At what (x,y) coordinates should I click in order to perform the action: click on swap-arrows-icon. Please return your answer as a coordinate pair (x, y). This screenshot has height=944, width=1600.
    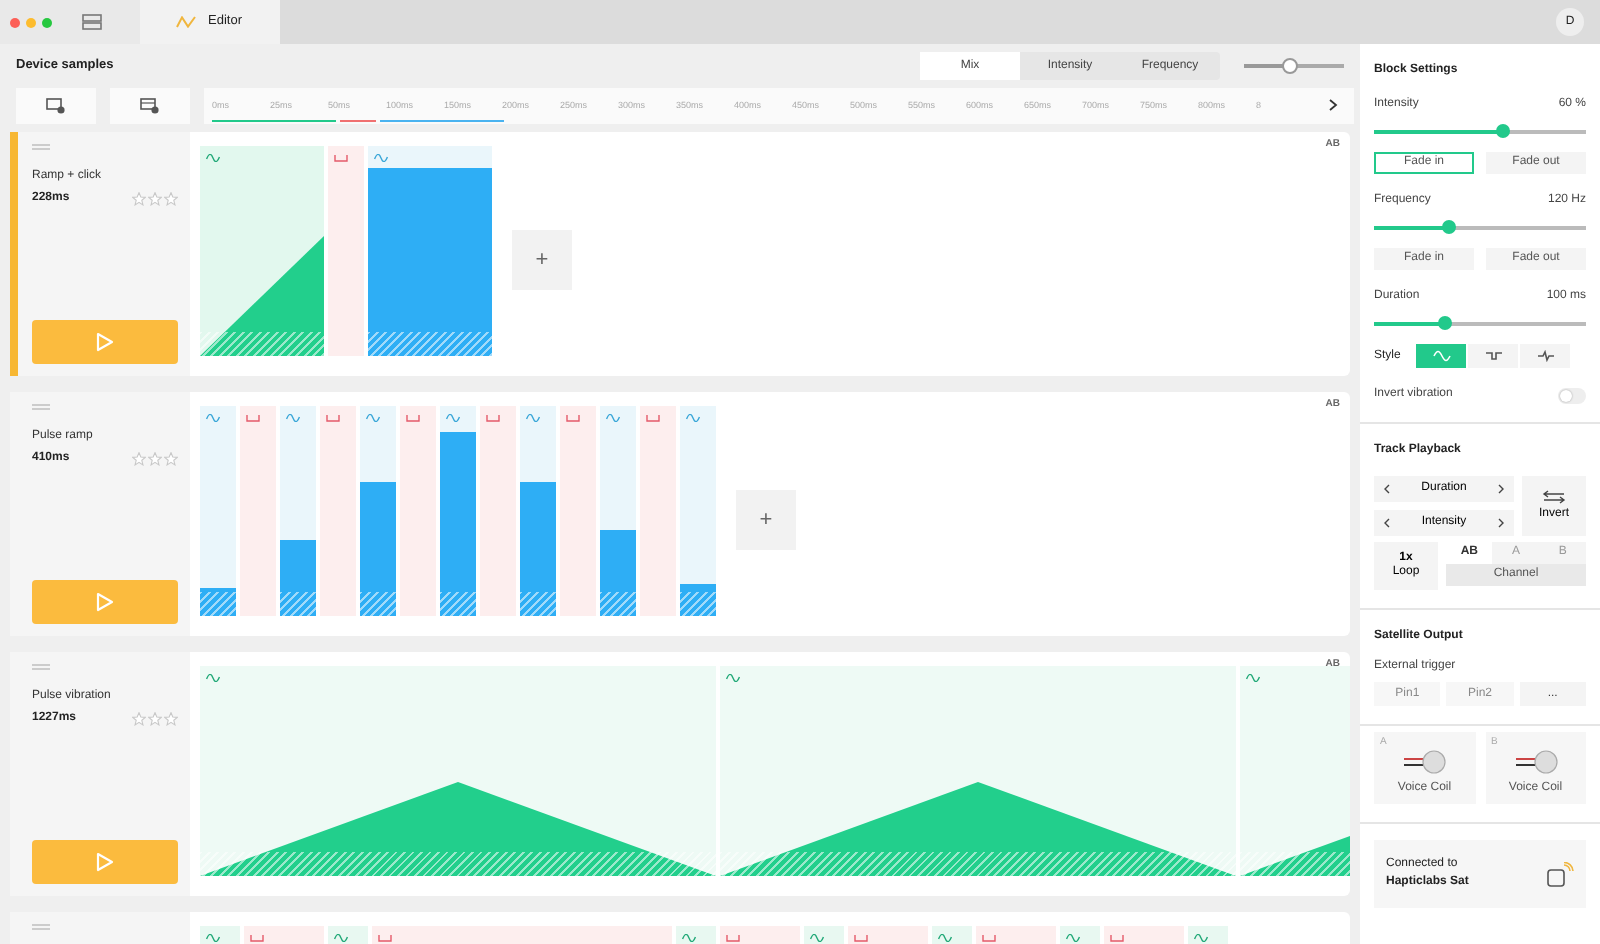
    Looking at the image, I should click on (1554, 496).